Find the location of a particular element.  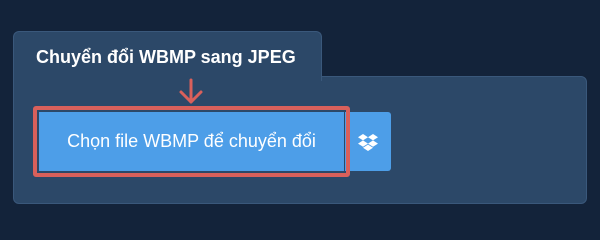

converter-tab: Chuyển đổi WBMP sang JPEG is located at coordinates (167, 56).